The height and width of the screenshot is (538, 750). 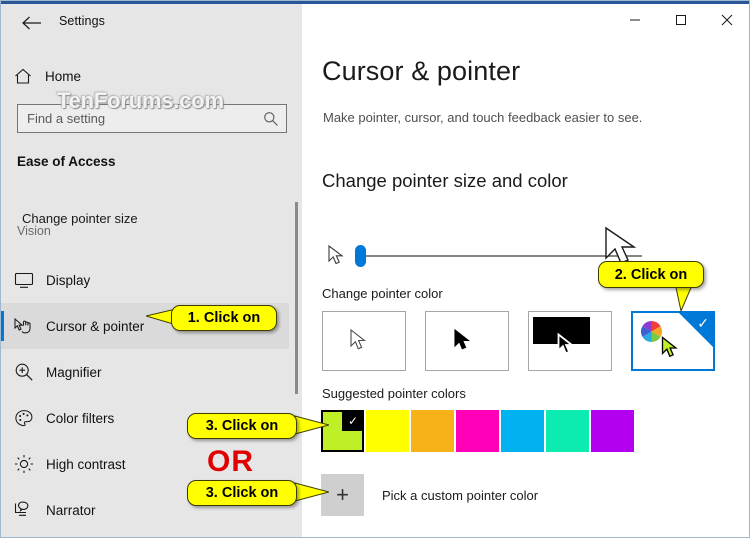 What do you see at coordinates (338, 259) in the screenshot?
I see `small-pointer-preview-icon` at bounding box center [338, 259].